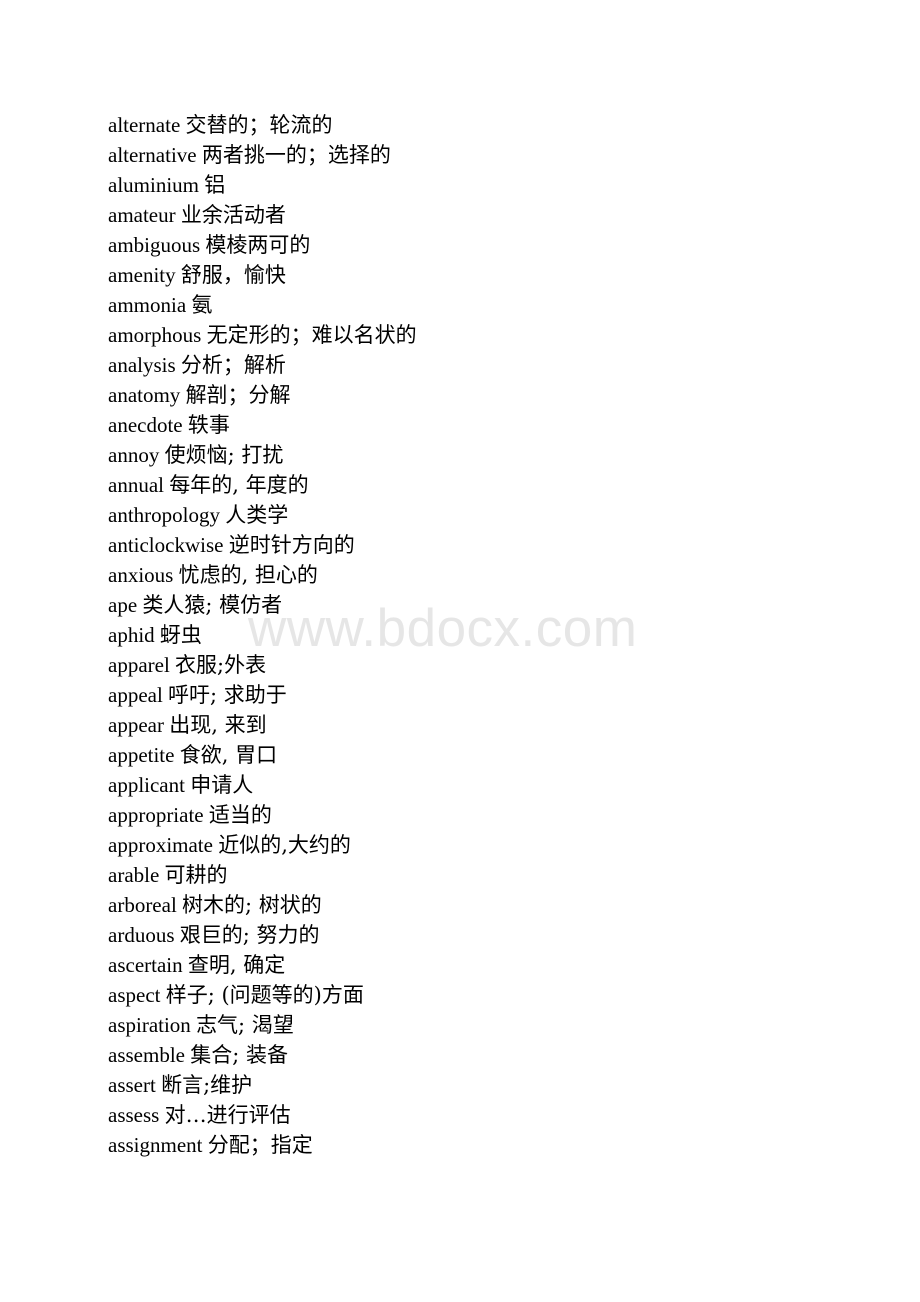 The width and height of the screenshot is (920, 1302). I want to click on vocabulary-entry: ascertain 查明, 确定, so click(488, 965).